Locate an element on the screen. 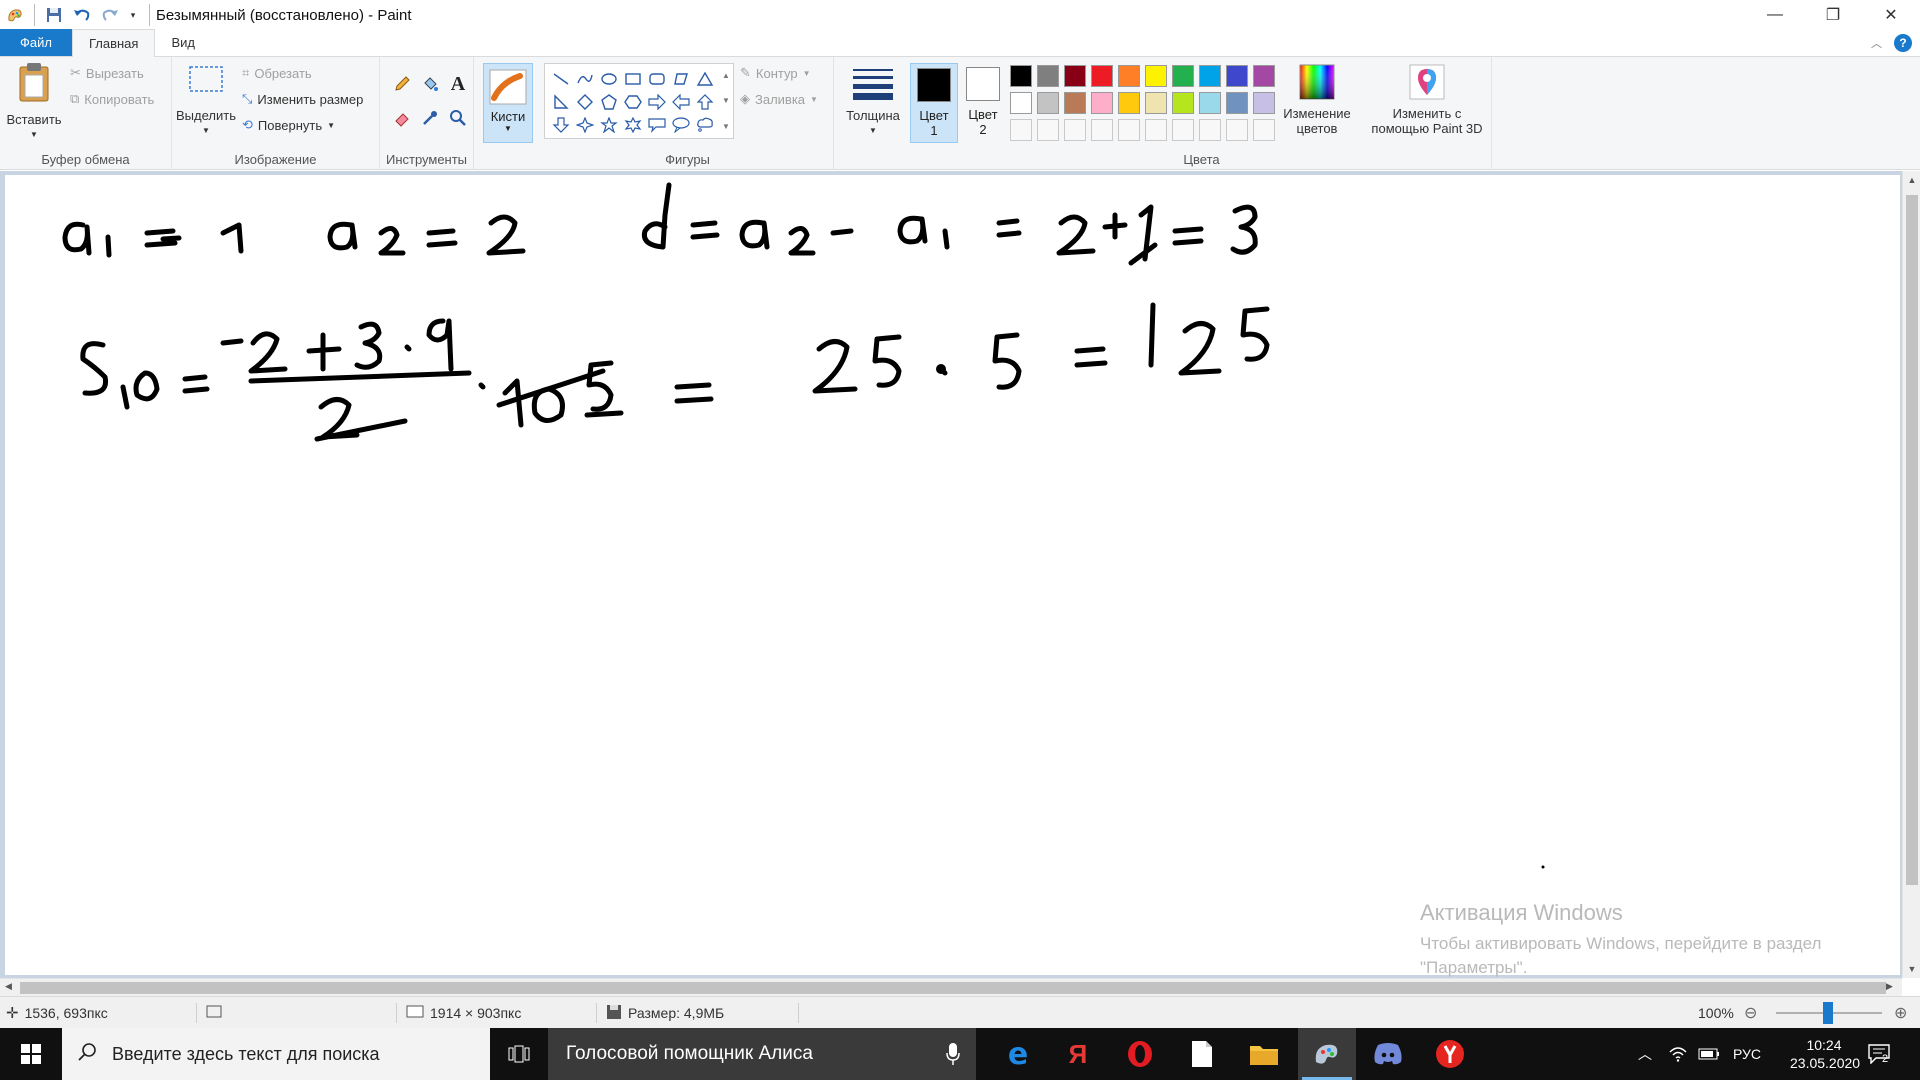  horizontal-scrollbar: ◀ ▶ is located at coordinates (951, 987).